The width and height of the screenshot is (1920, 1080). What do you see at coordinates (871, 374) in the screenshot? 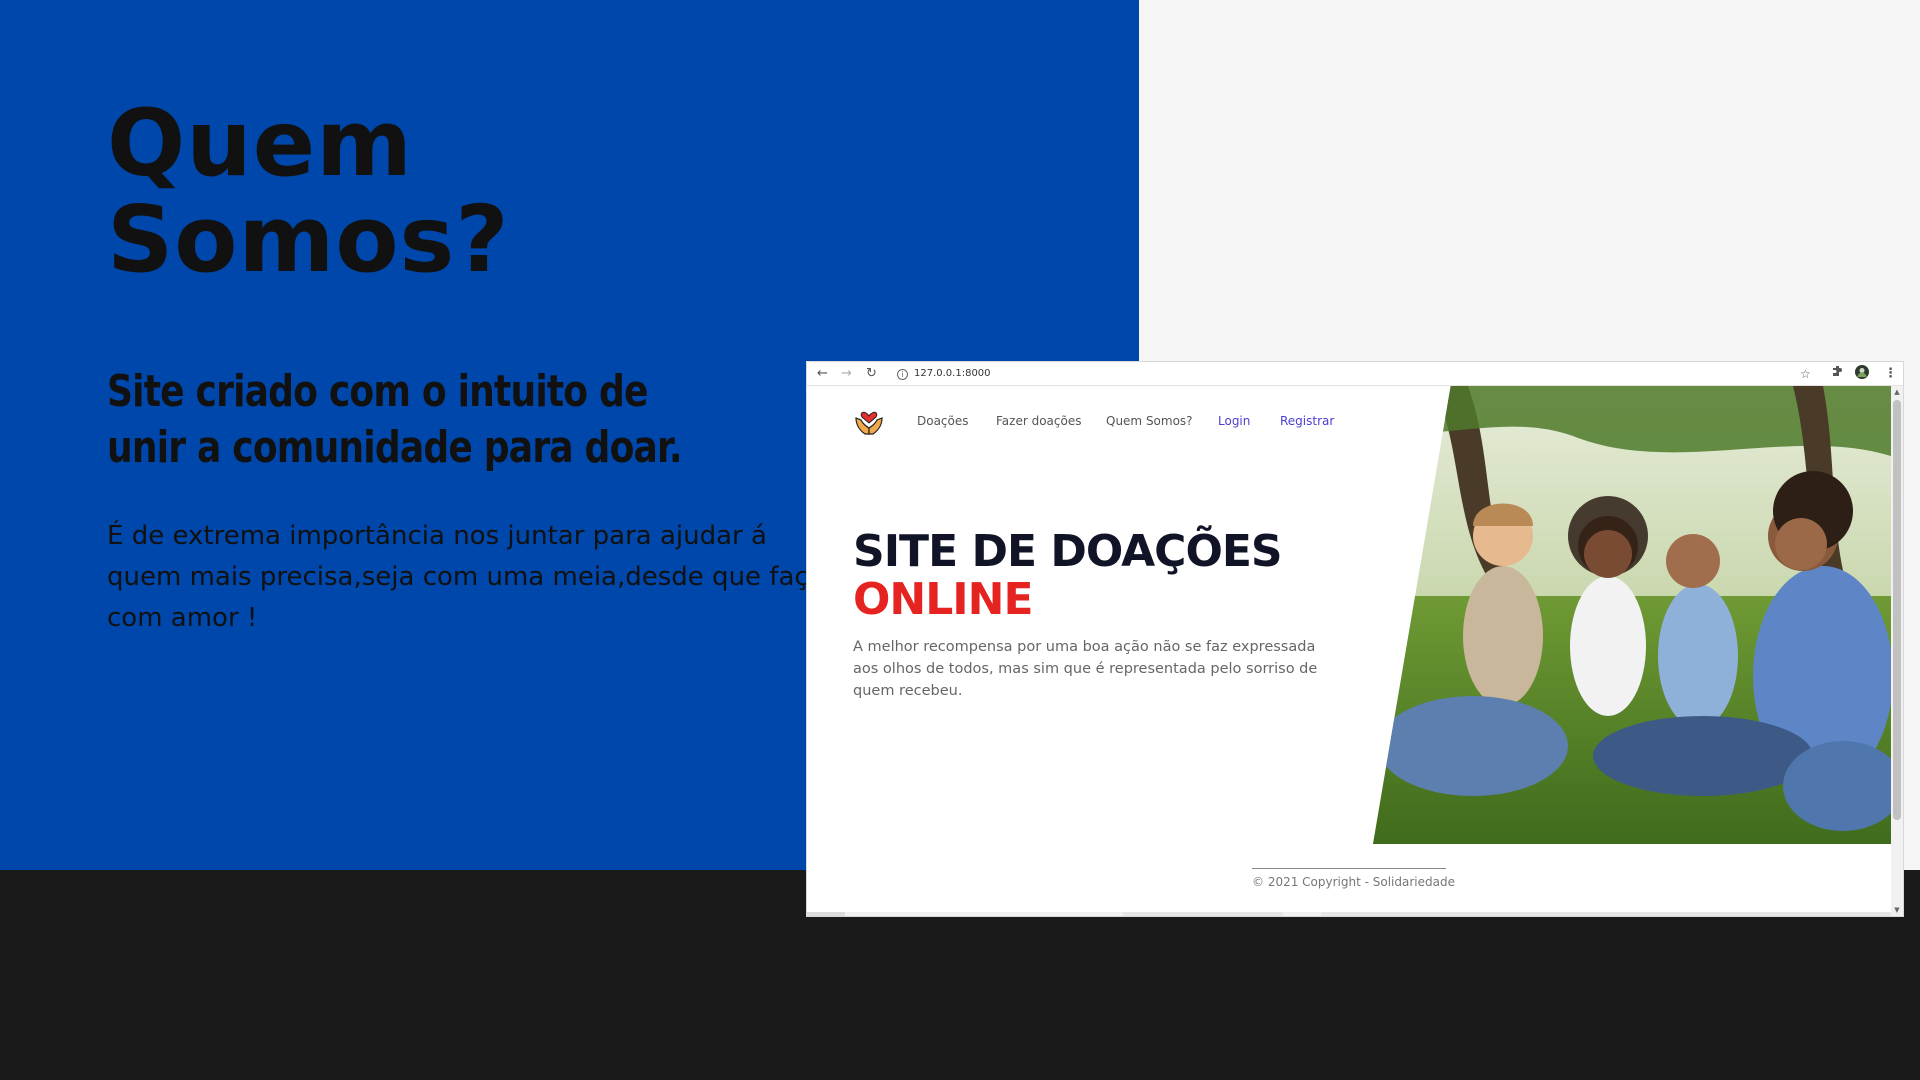
I see `reload-icon: ↻` at bounding box center [871, 374].